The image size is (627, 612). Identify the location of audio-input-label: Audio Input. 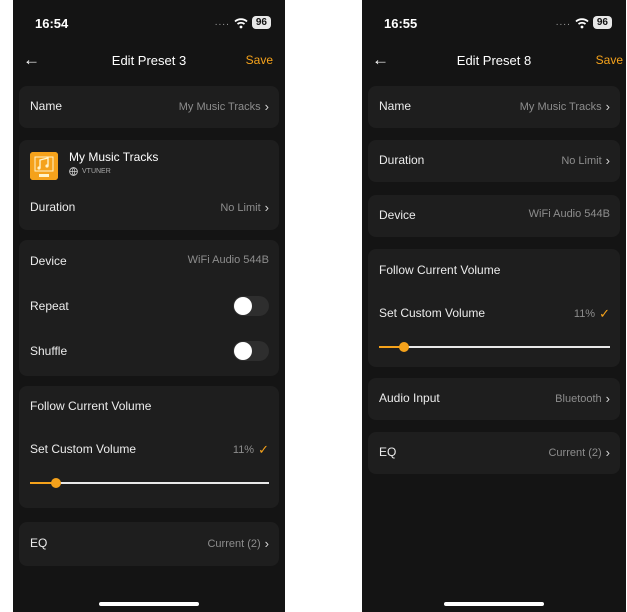
(409, 398).